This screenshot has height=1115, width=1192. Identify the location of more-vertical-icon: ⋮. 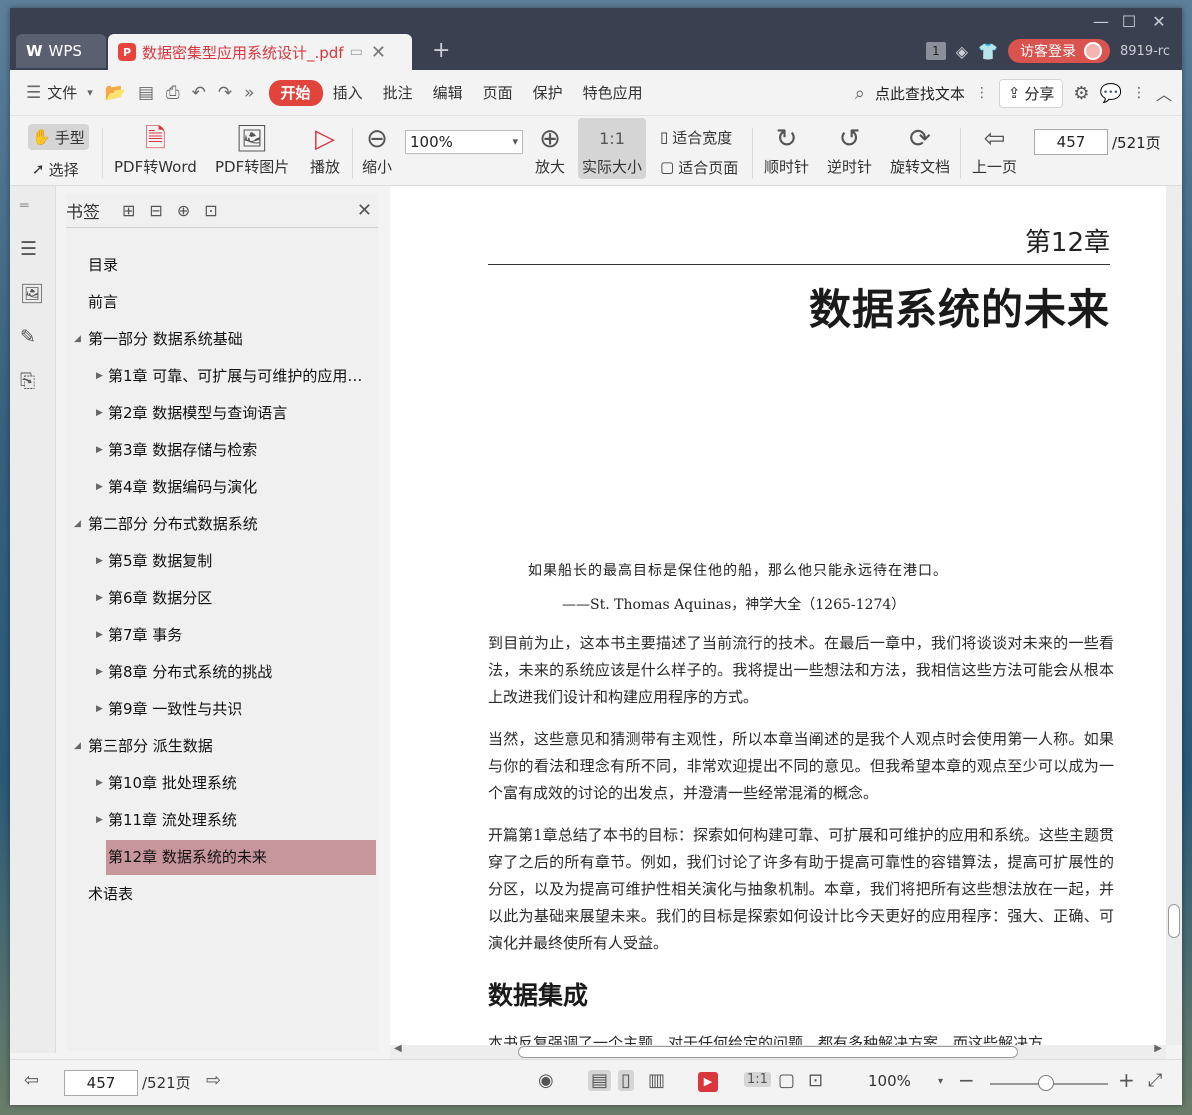
(982, 93).